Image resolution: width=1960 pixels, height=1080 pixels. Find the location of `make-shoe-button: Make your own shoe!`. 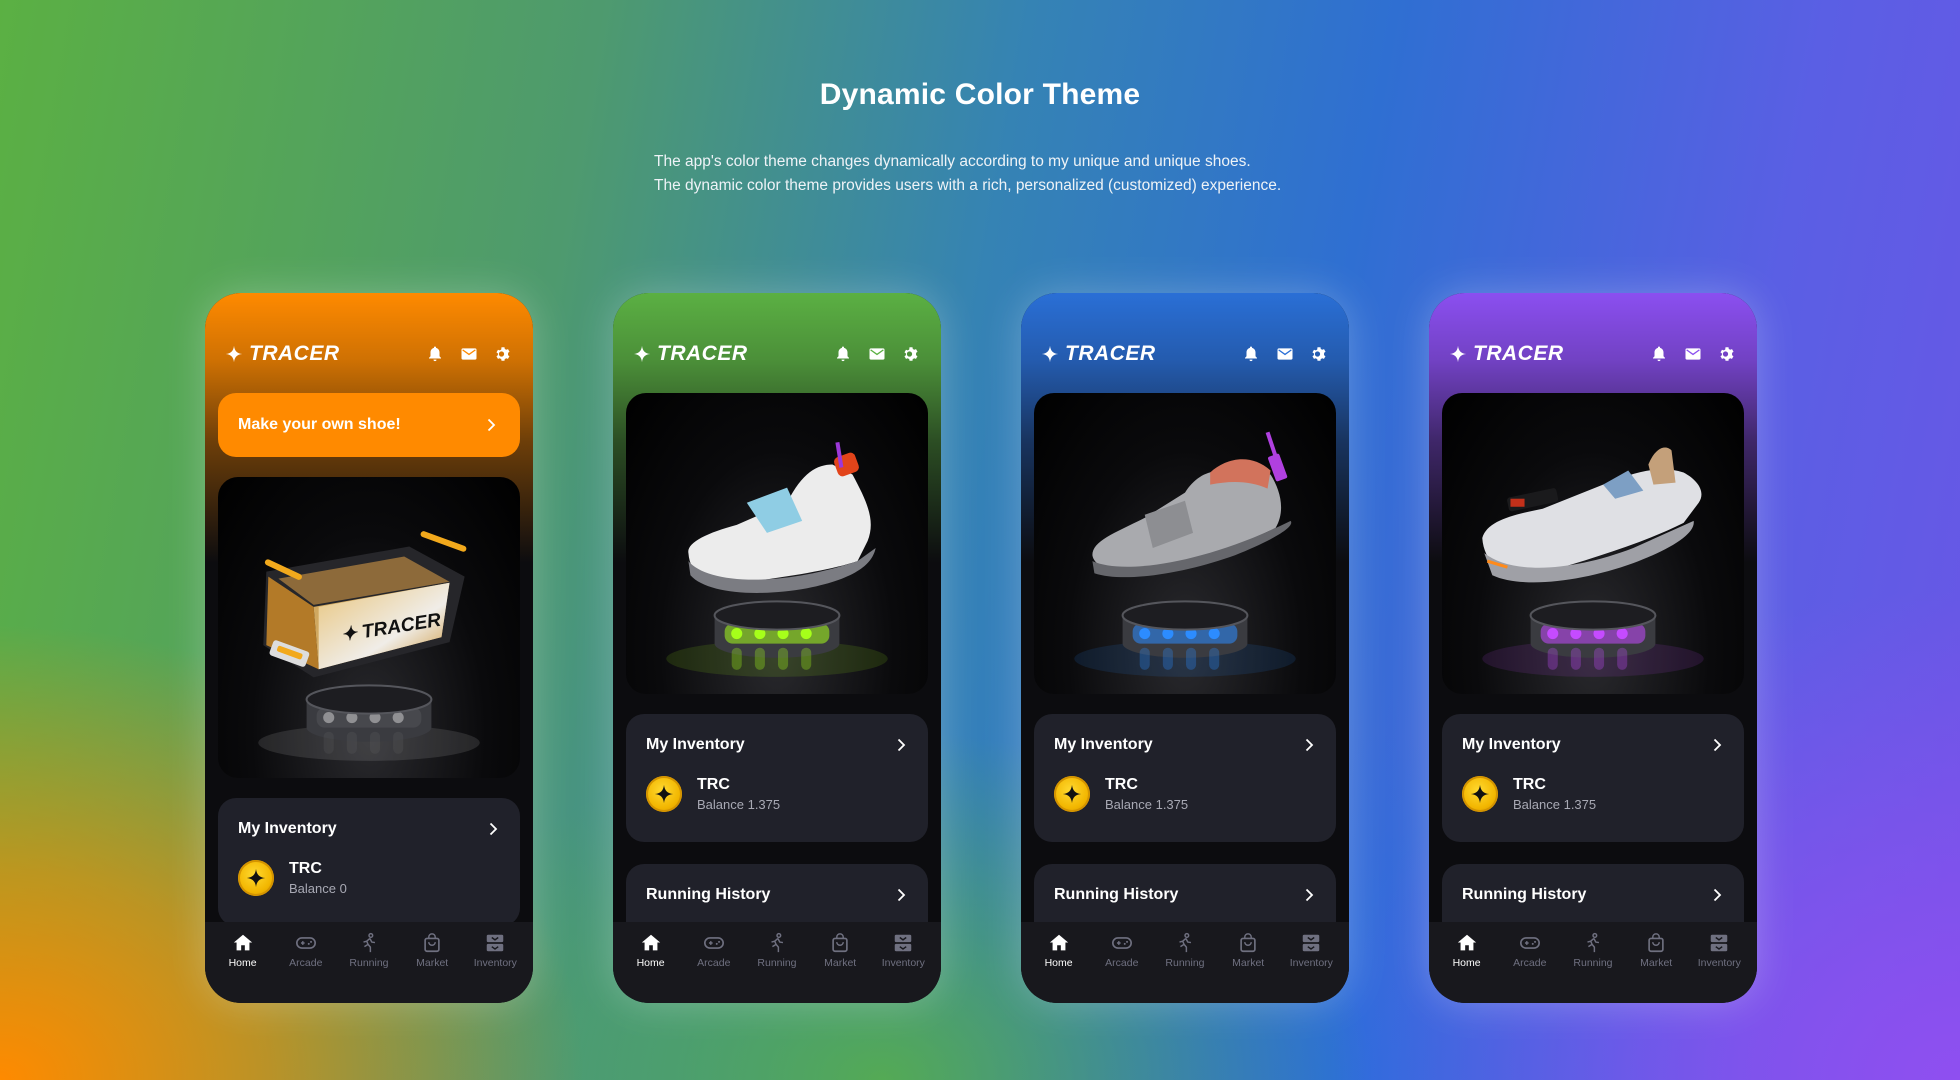

make-shoe-button: Make your own shoe! is located at coordinates (369, 425).